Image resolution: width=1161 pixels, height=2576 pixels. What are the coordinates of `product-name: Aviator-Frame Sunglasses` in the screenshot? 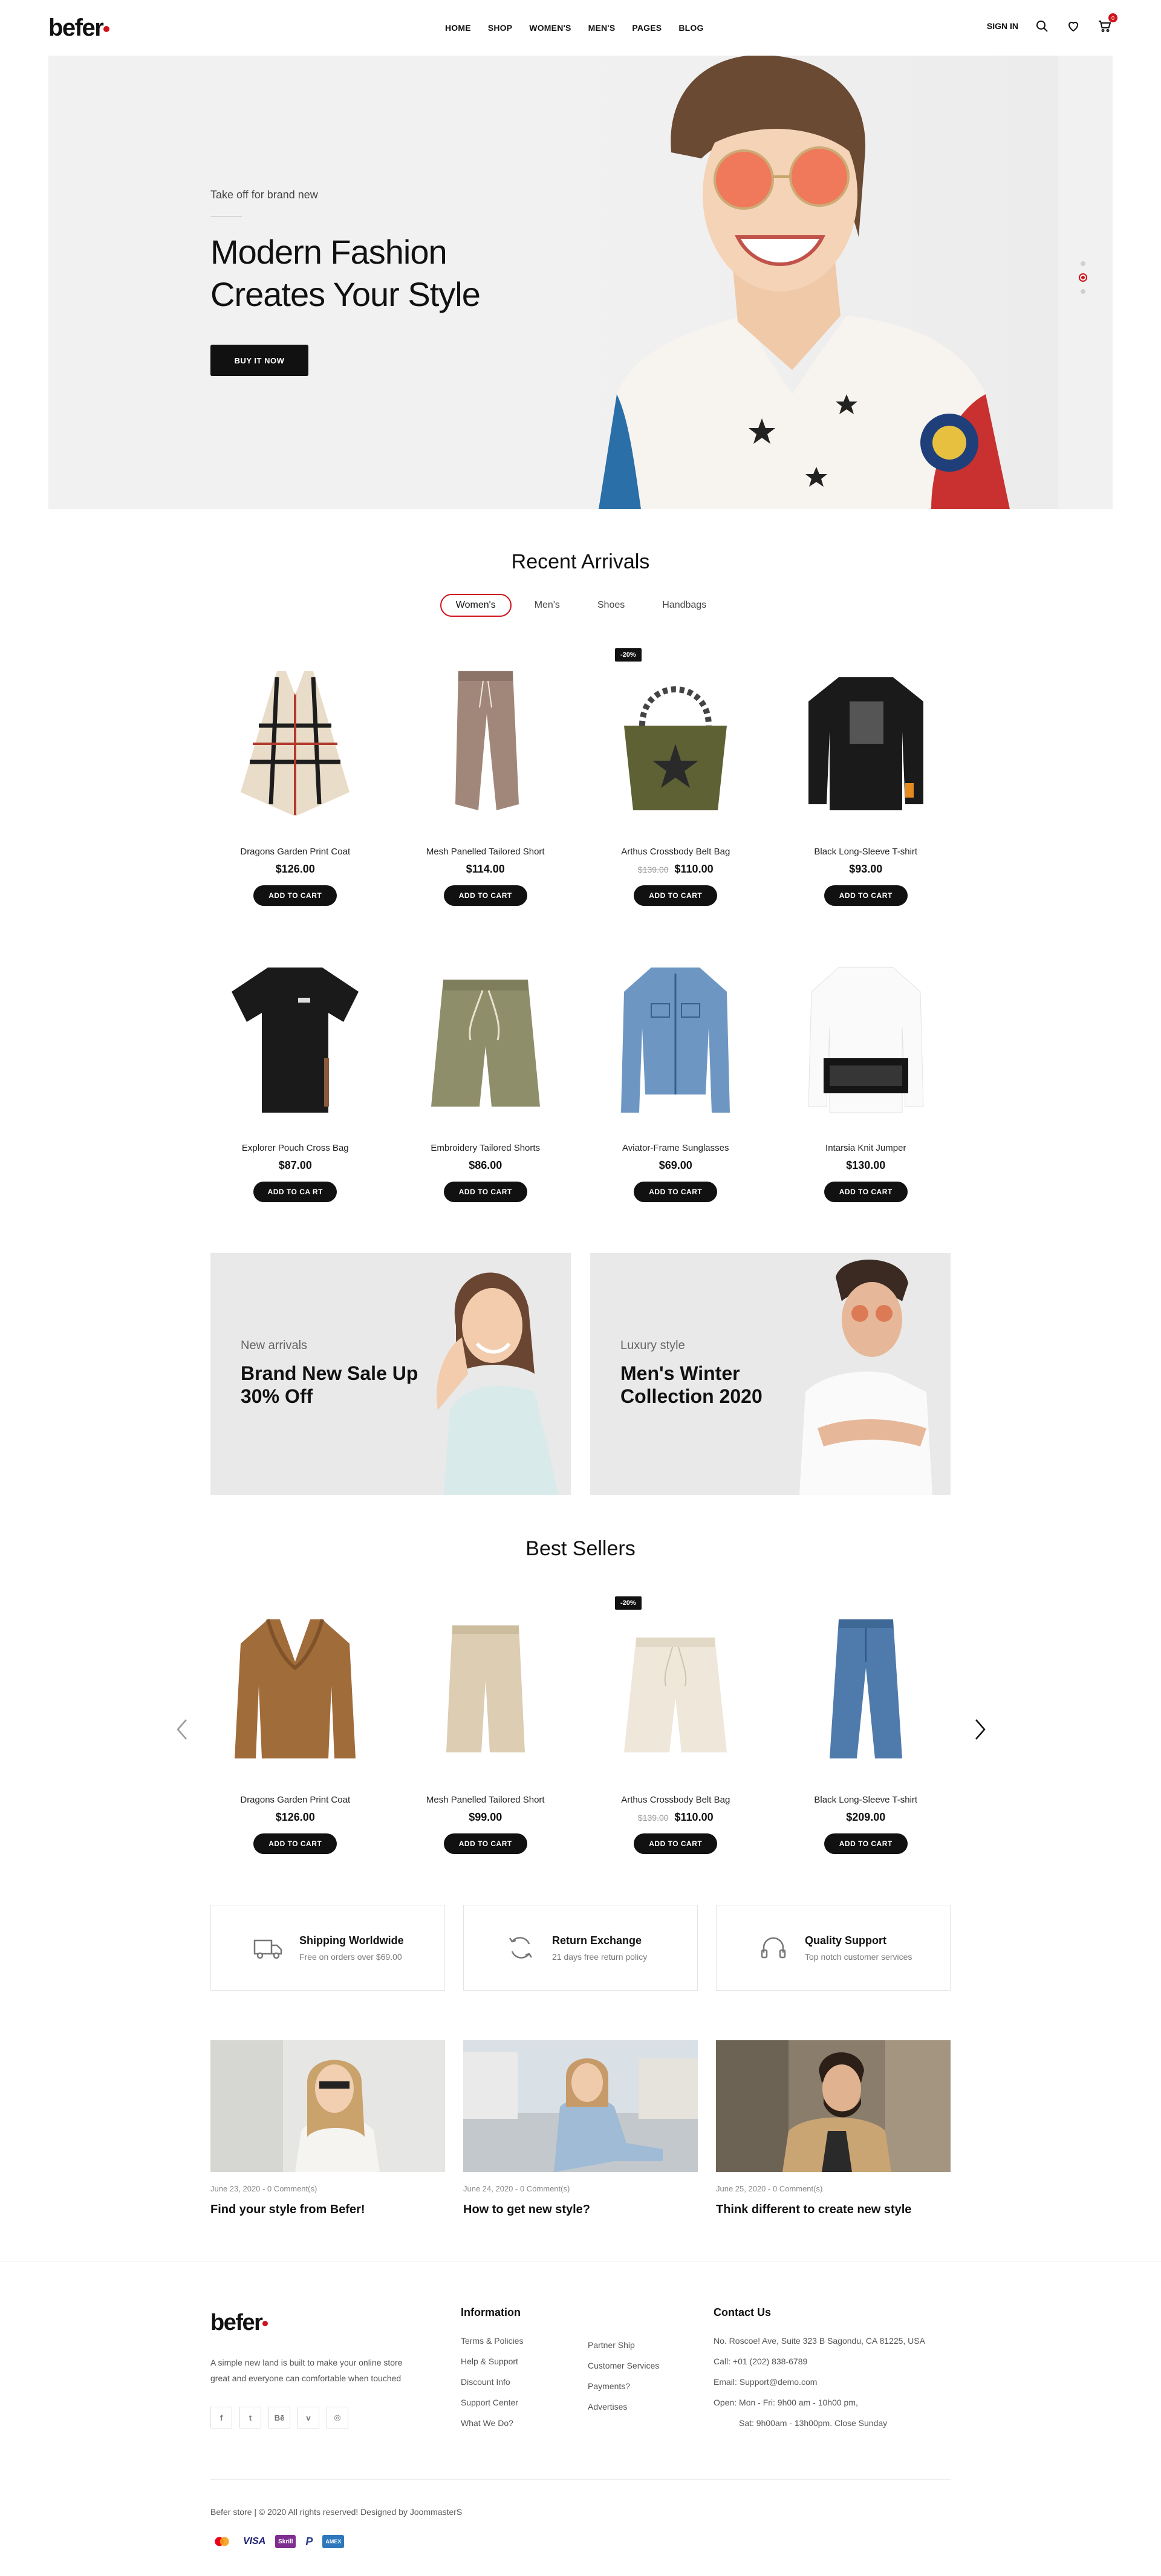 It's located at (676, 1148).